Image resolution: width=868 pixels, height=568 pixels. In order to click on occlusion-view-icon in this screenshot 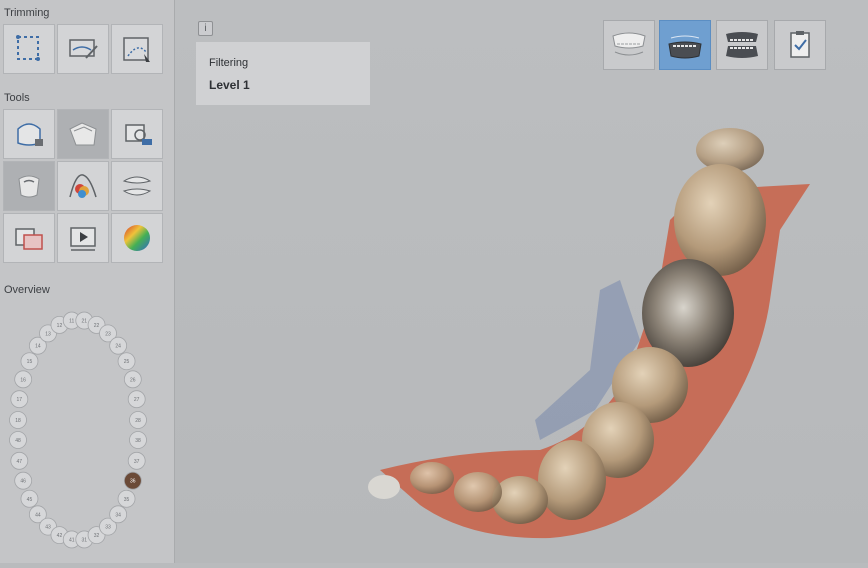, I will do `click(742, 45)`.